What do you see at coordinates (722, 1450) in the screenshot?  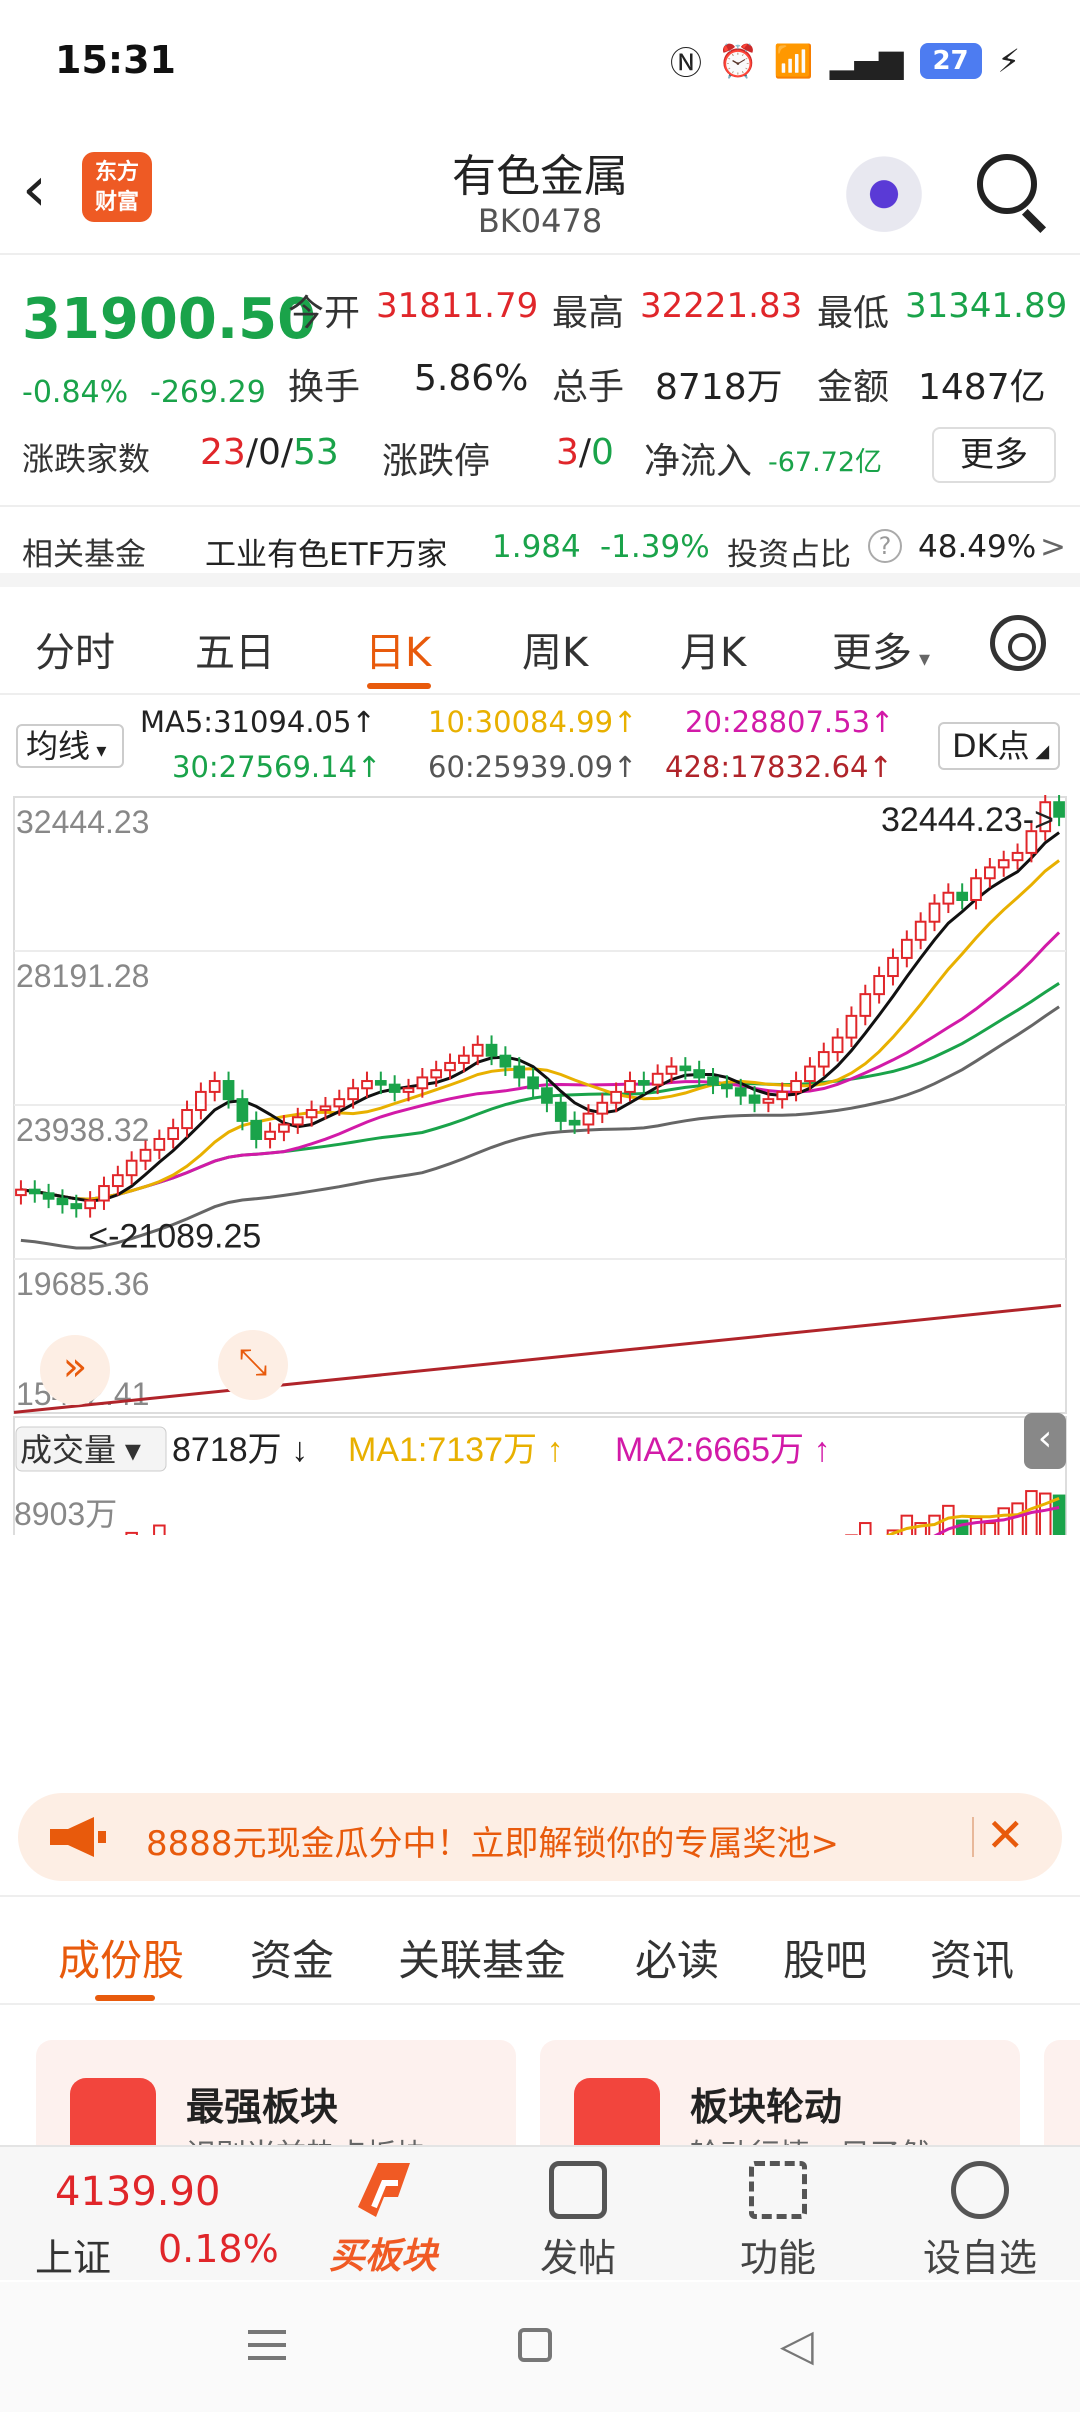 I see `volume-ma2: MA2:6665万 ↑` at bounding box center [722, 1450].